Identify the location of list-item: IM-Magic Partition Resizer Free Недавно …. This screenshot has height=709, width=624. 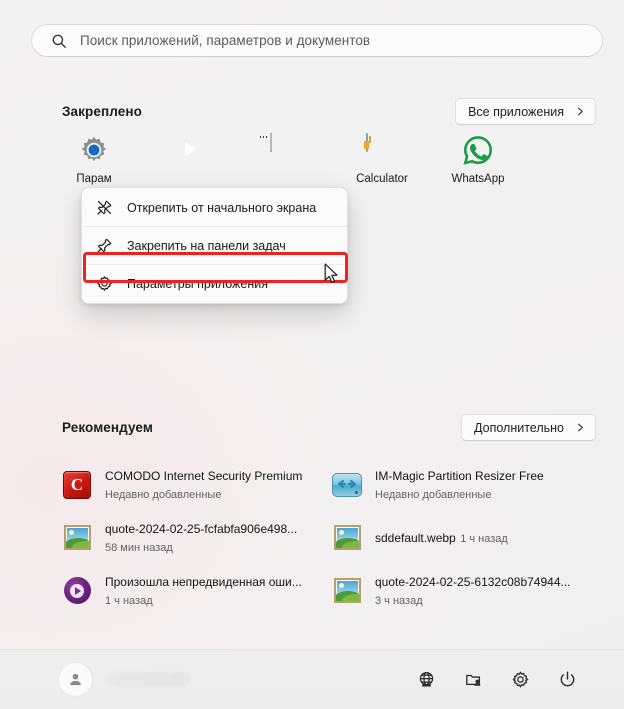
(463, 484).